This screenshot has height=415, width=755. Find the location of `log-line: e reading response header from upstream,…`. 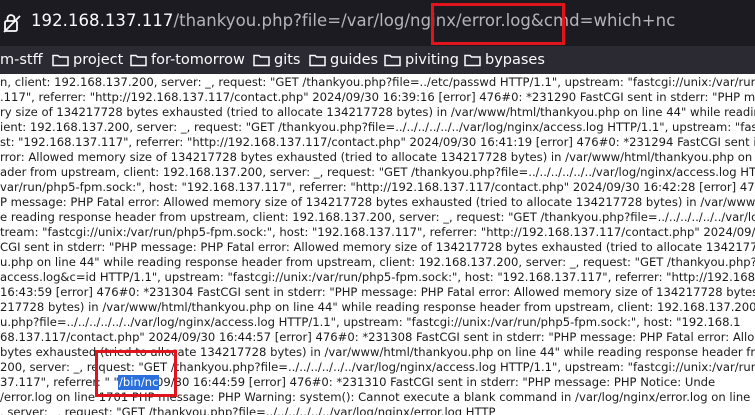

log-line: e reading response header from upstream,… is located at coordinates (377, 217).